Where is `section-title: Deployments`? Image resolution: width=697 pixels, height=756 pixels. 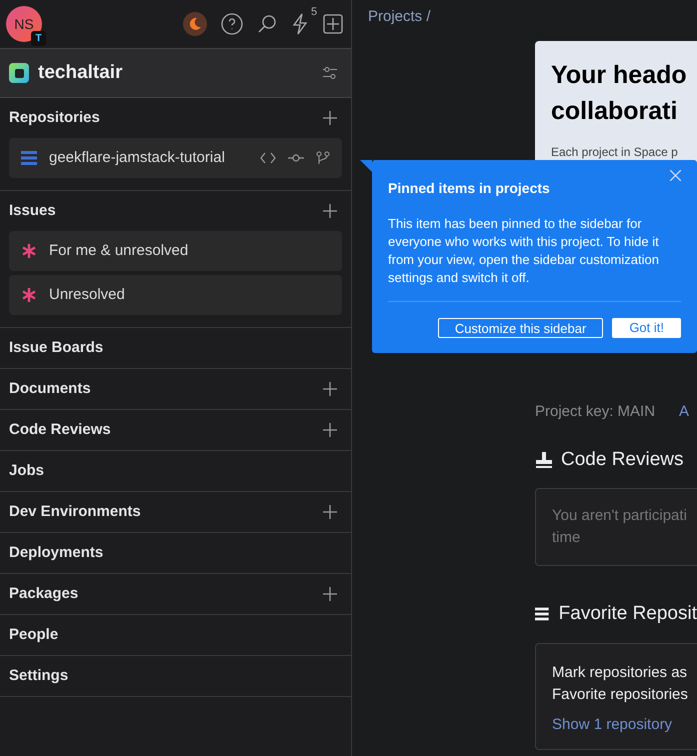
section-title: Deployments is located at coordinates (56, 553).